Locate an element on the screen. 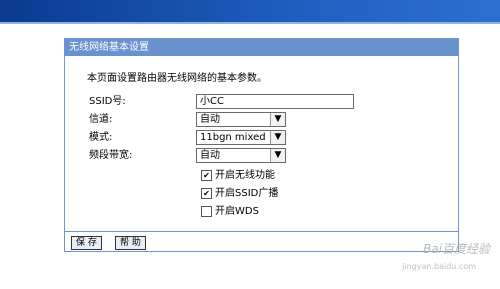 This screenshot has width=500, height=289. channel-label: 信道: is located at coordinates (101, 119).